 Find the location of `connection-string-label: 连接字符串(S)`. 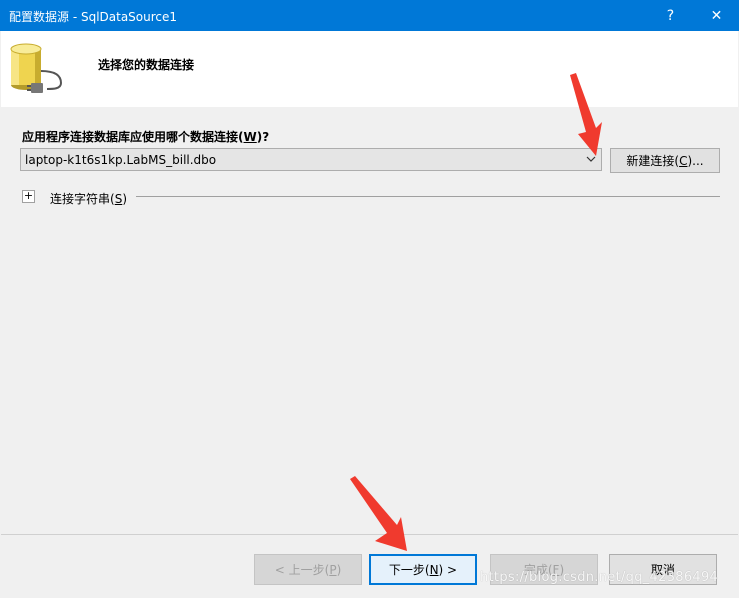

connection-string-label: 连接字符串(S) is located at coordinates (88, 198).